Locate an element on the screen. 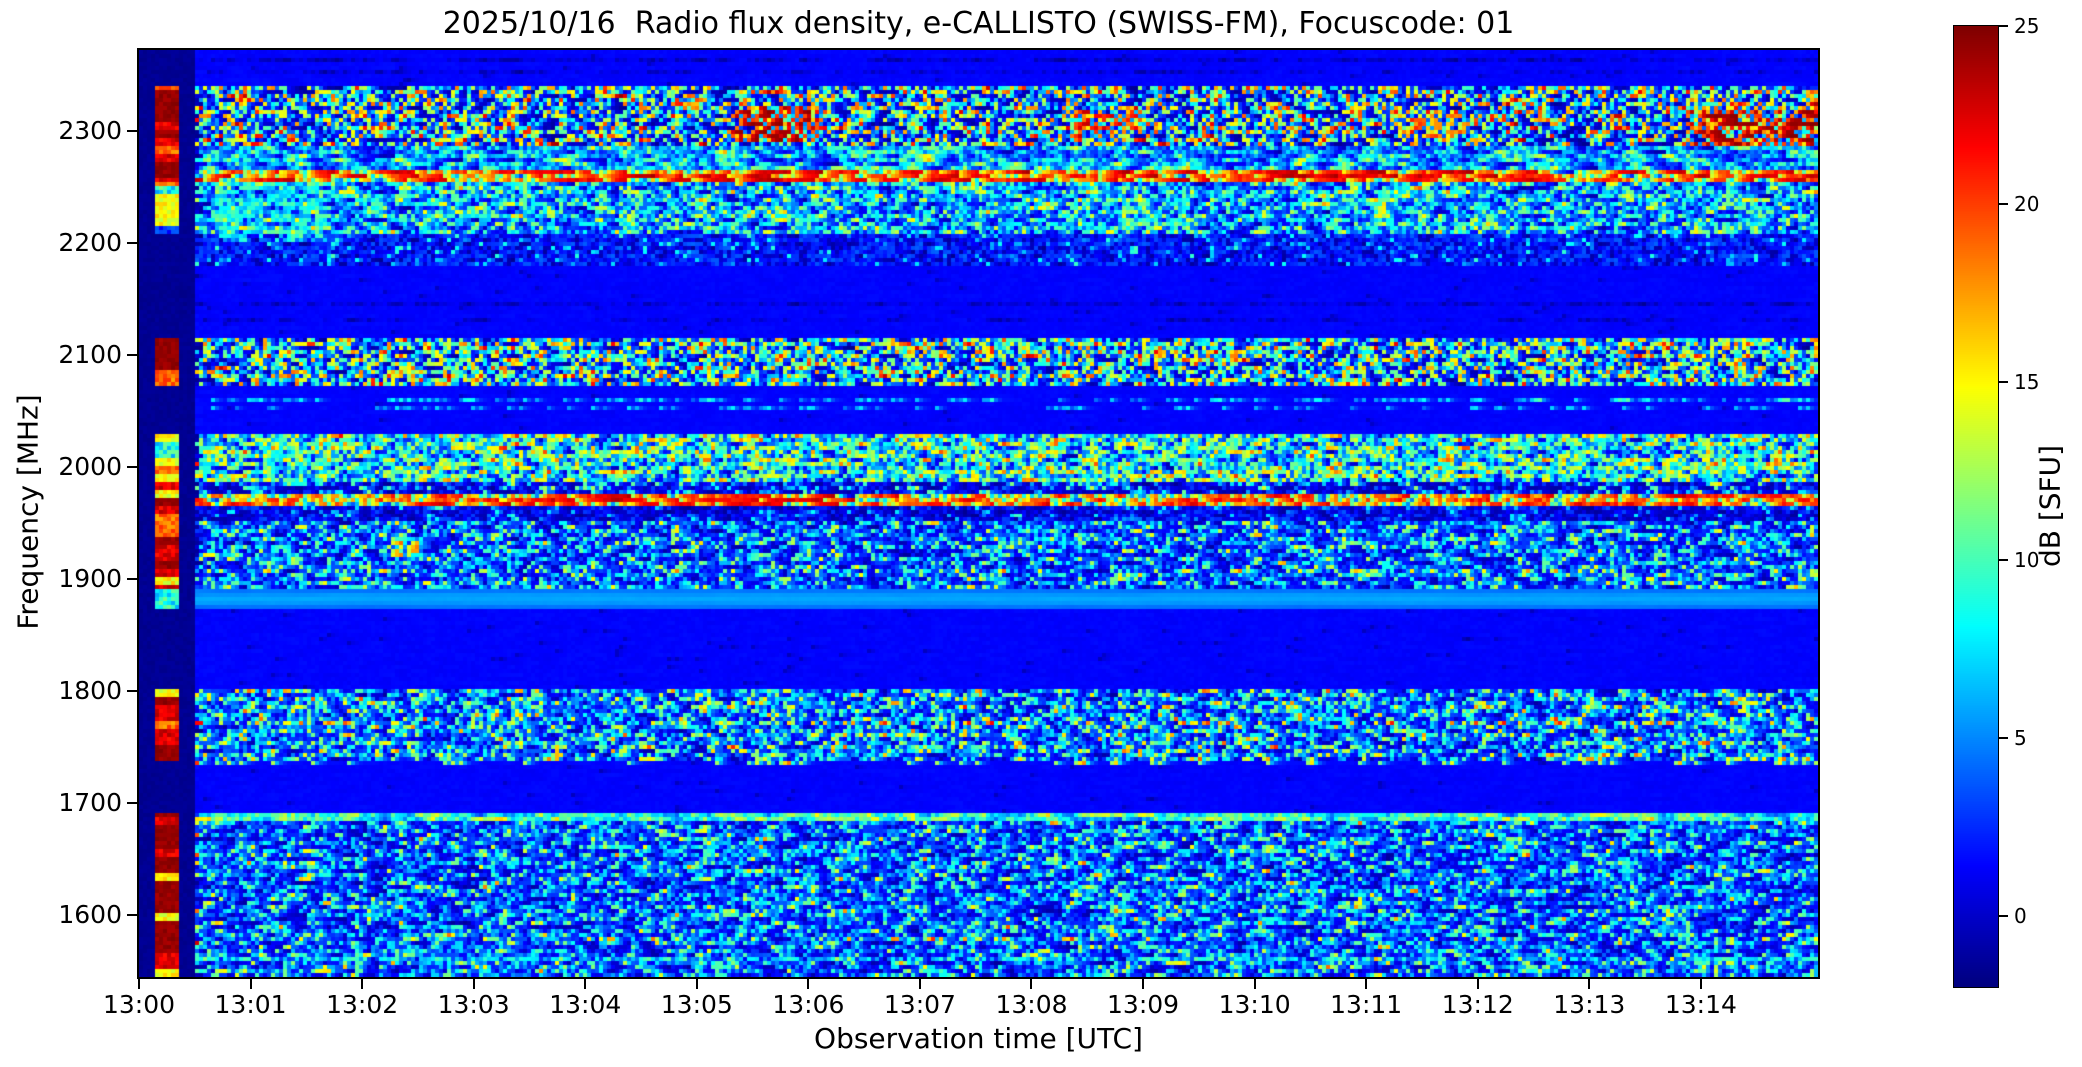  y-tick-label: 2300 is located at coordinates (90, 130).